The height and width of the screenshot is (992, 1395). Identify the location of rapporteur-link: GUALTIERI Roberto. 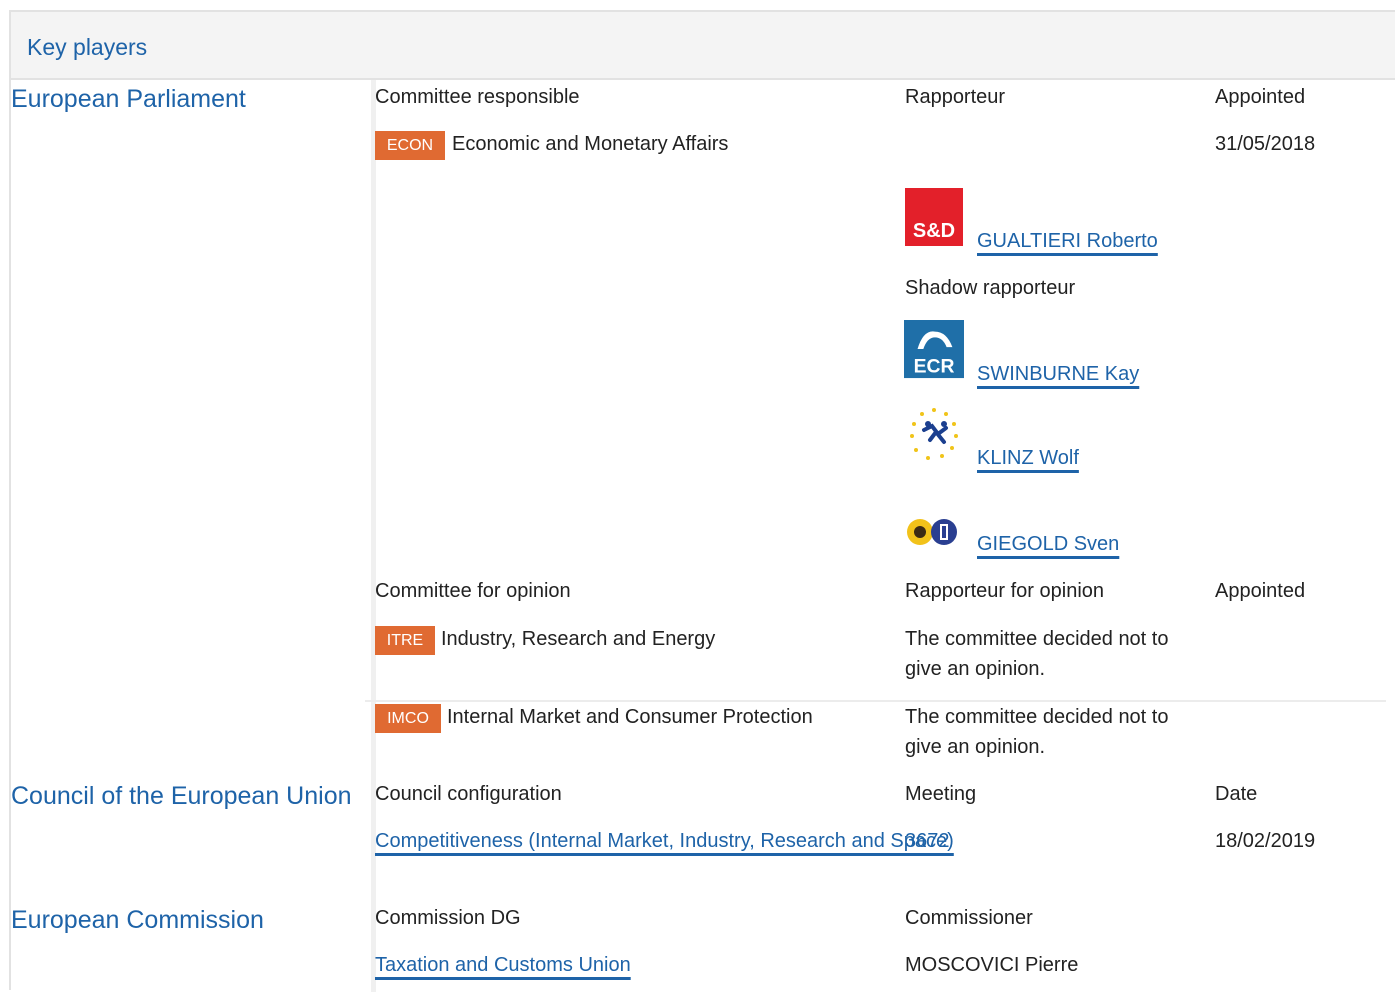
(1067, 241).